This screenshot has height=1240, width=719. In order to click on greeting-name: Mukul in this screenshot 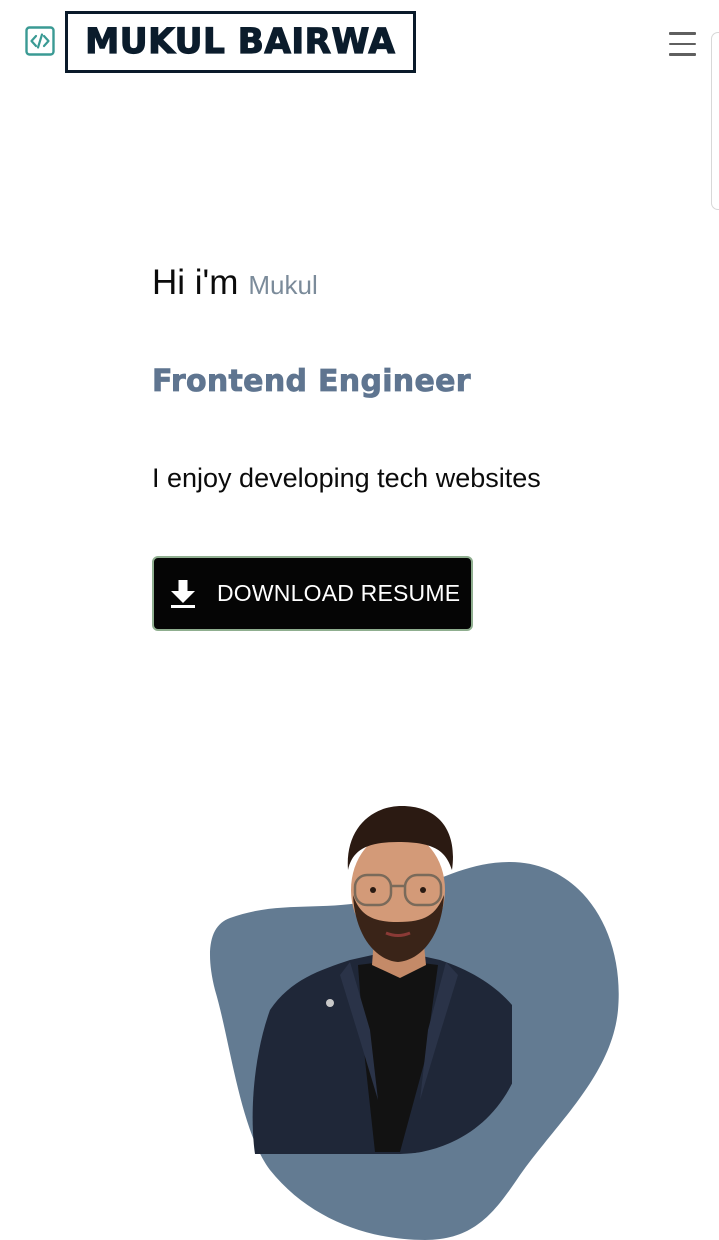, I will do `click(283, 285)`.